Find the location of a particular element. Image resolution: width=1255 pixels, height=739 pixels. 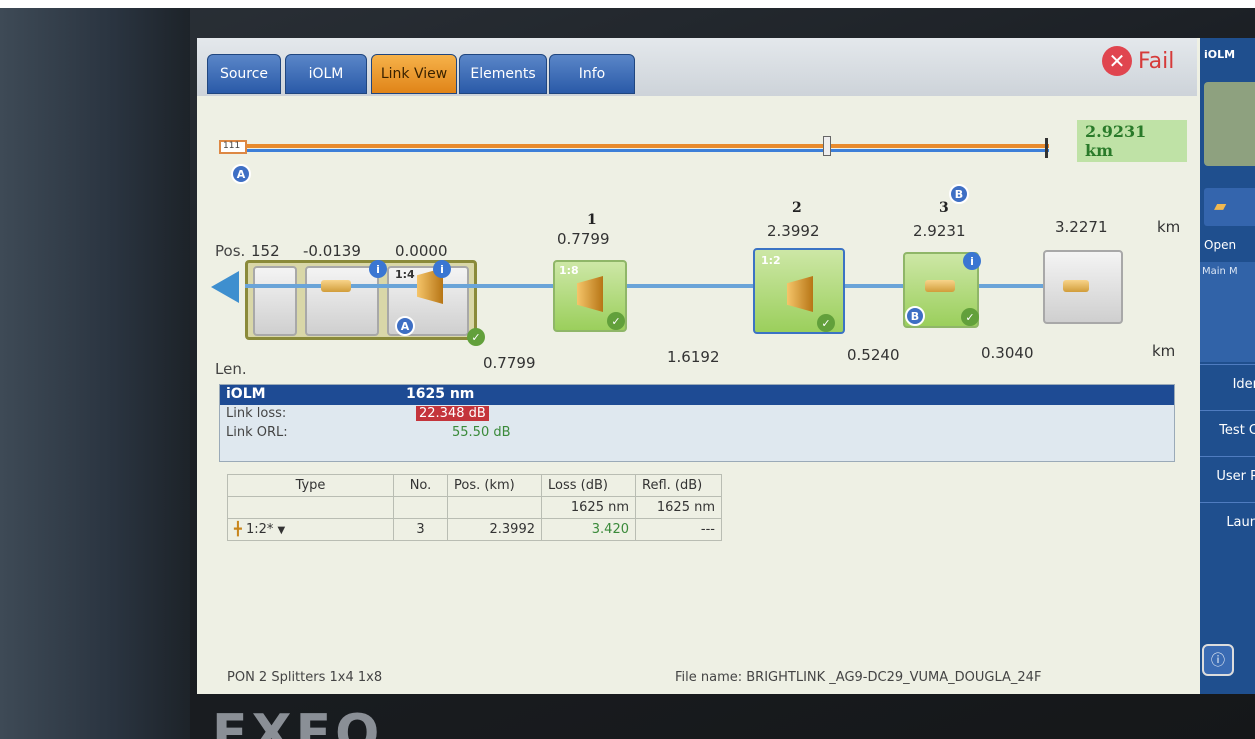

info-circle-icon: ⓘ is located at coordinates (1218, 661).